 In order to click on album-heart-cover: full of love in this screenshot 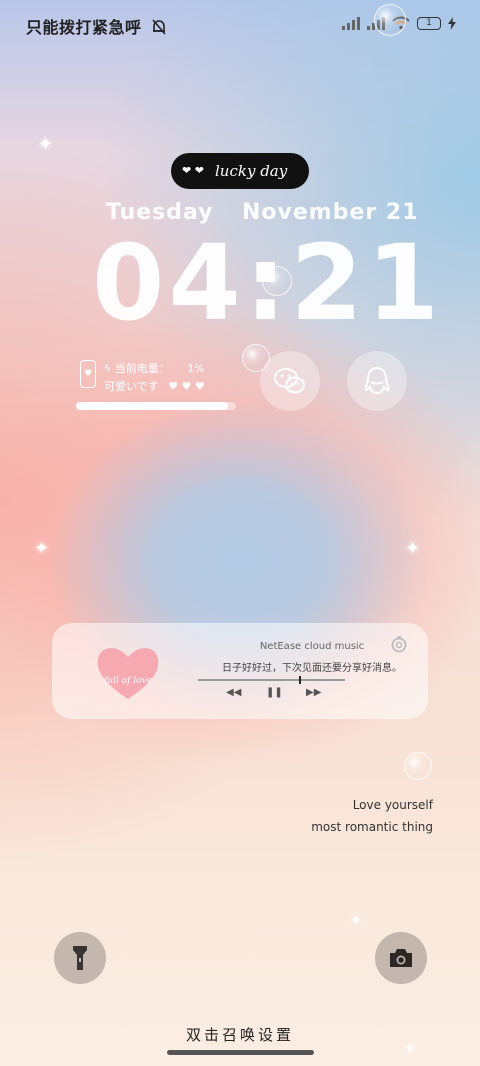, I will do `click(128, 673)`.